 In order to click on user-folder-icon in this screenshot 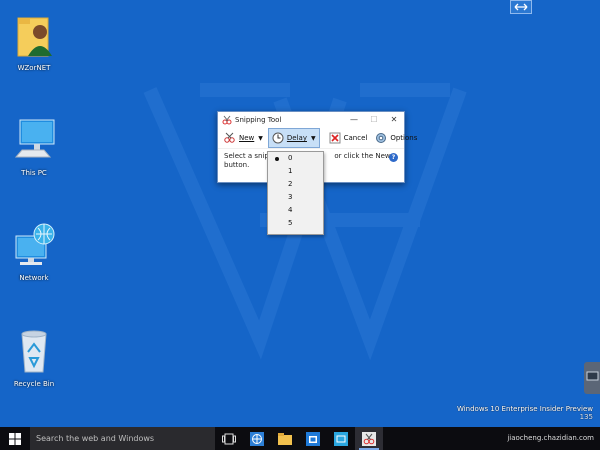, I will do `click(34, 35)`.